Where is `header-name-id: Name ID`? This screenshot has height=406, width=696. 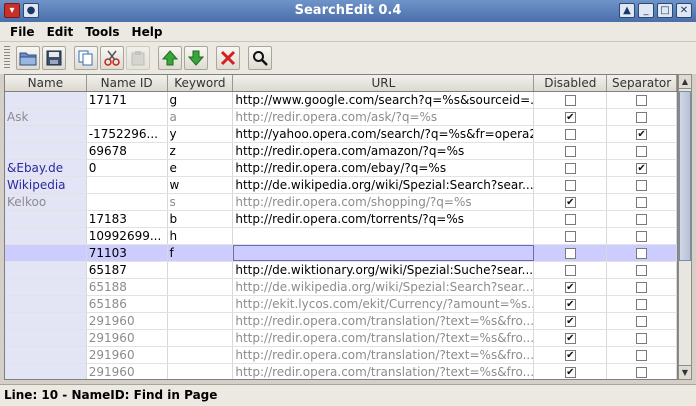 header-name-id: Name ID is located at coordinates (127, 83).